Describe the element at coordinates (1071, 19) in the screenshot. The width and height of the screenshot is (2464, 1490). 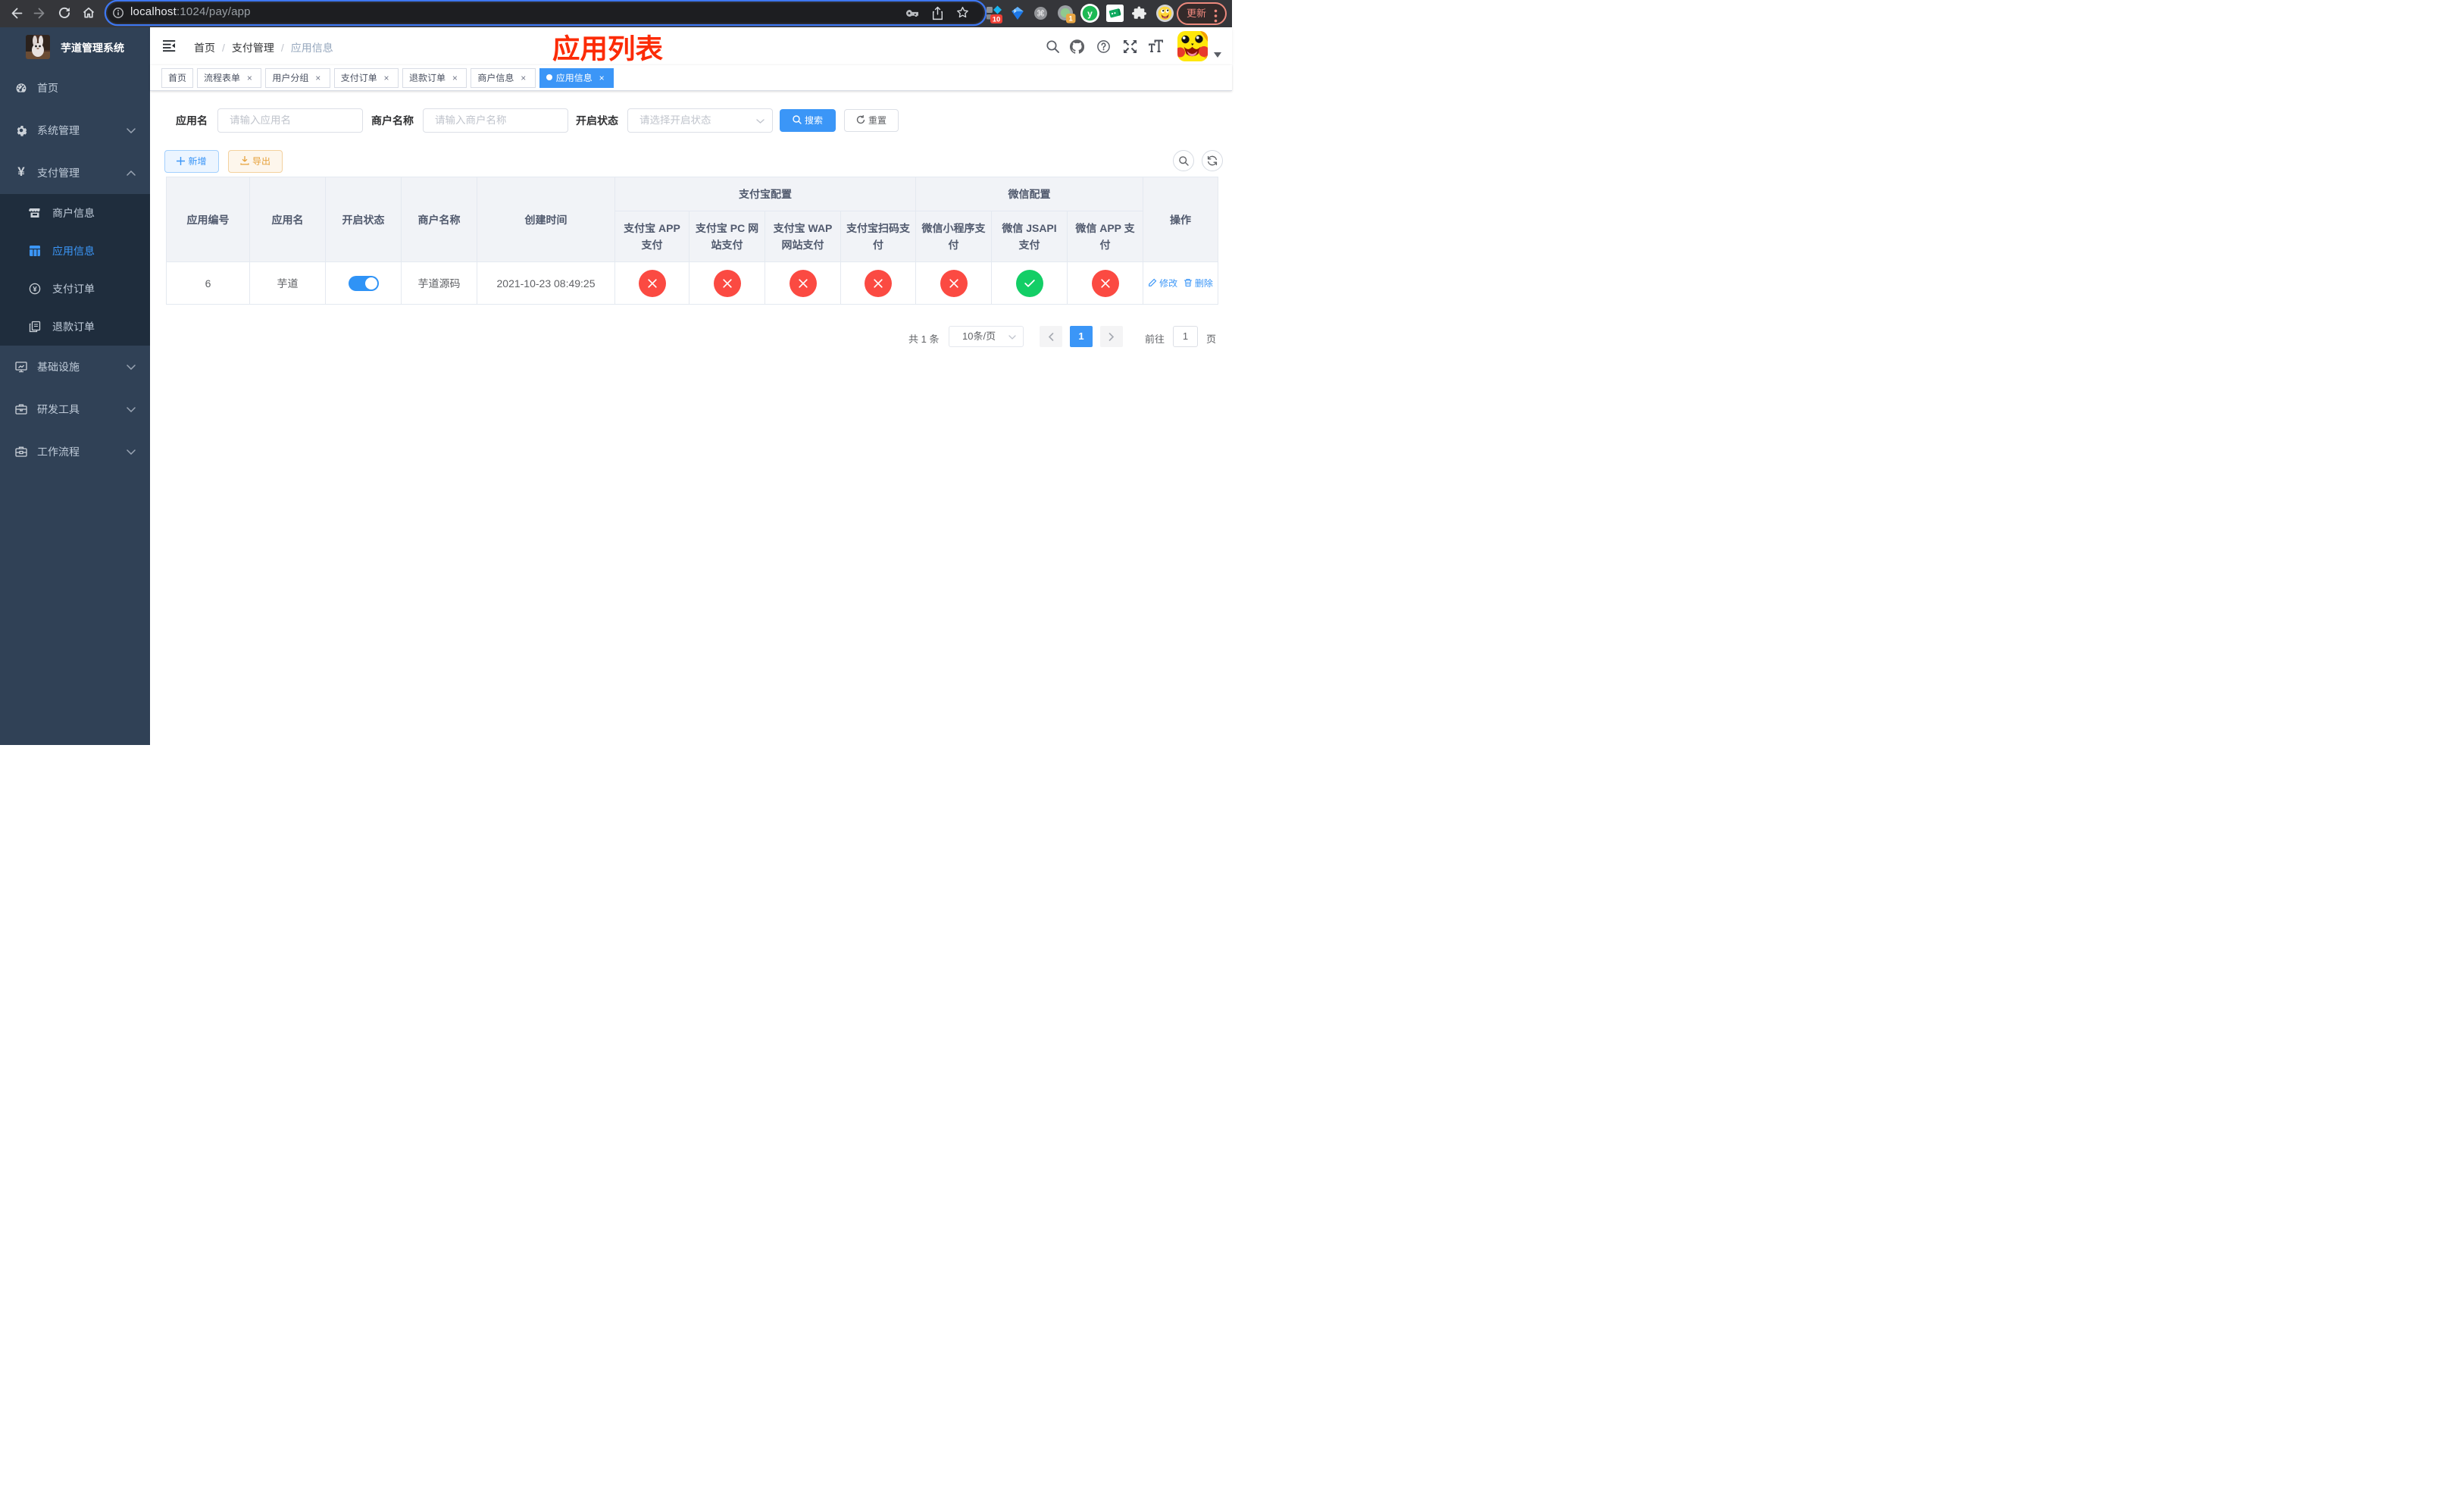
I see `svg-text: 1` at that location.